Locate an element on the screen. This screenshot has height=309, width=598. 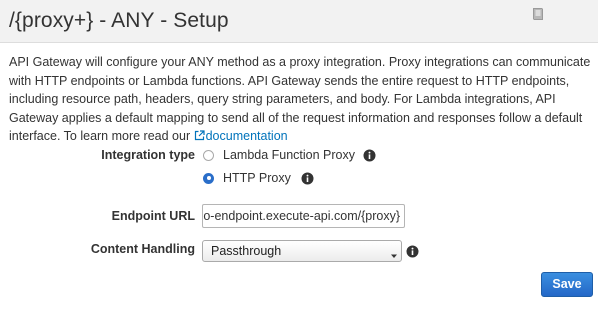
save-button: Save is located at coordinates (567, 284).